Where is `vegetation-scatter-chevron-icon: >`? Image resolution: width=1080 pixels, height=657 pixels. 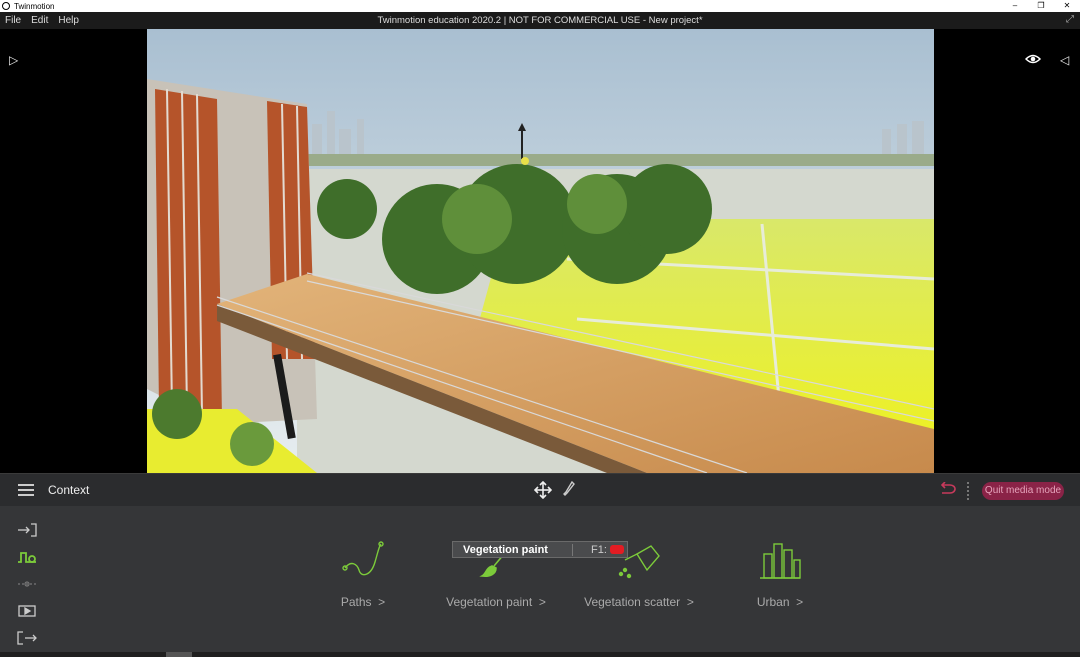
vegetation-scatter-chevron-icon: > is located at coordinates (690, 602).